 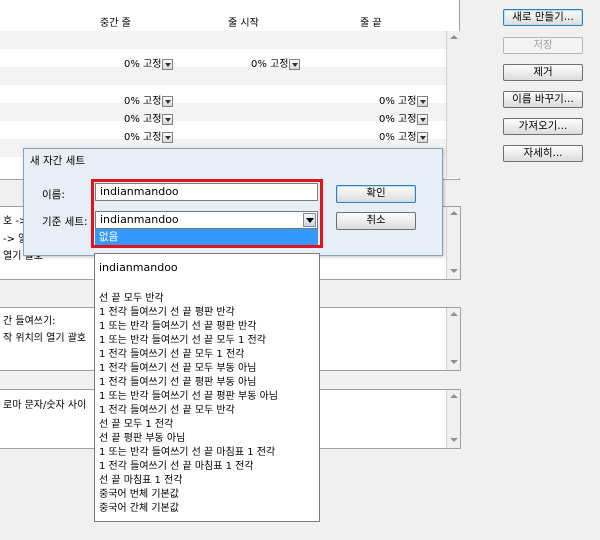 I want to click on panel-3-scrollbar, so click(x=453, y=419).